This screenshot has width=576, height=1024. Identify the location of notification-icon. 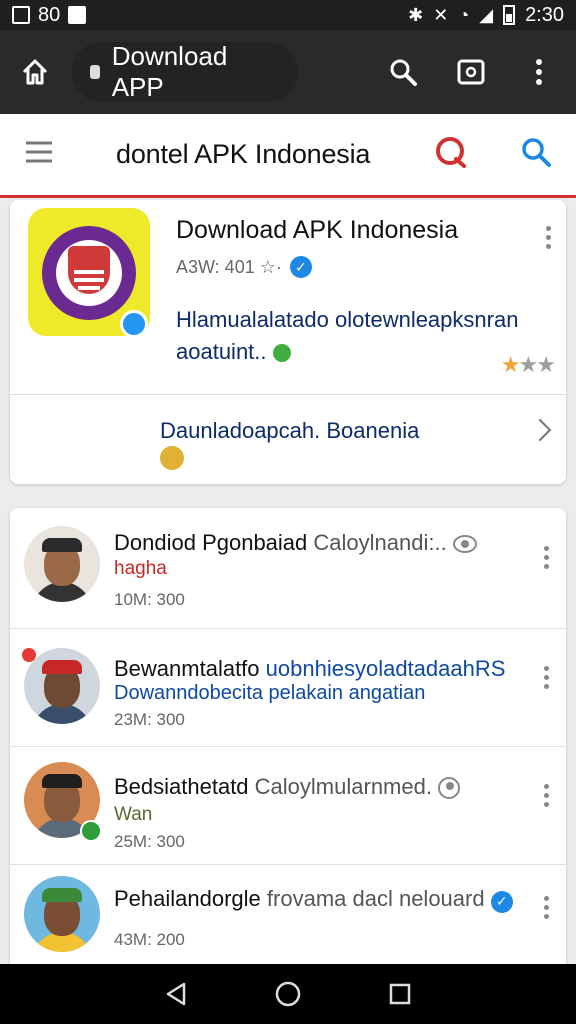
(21, 15).